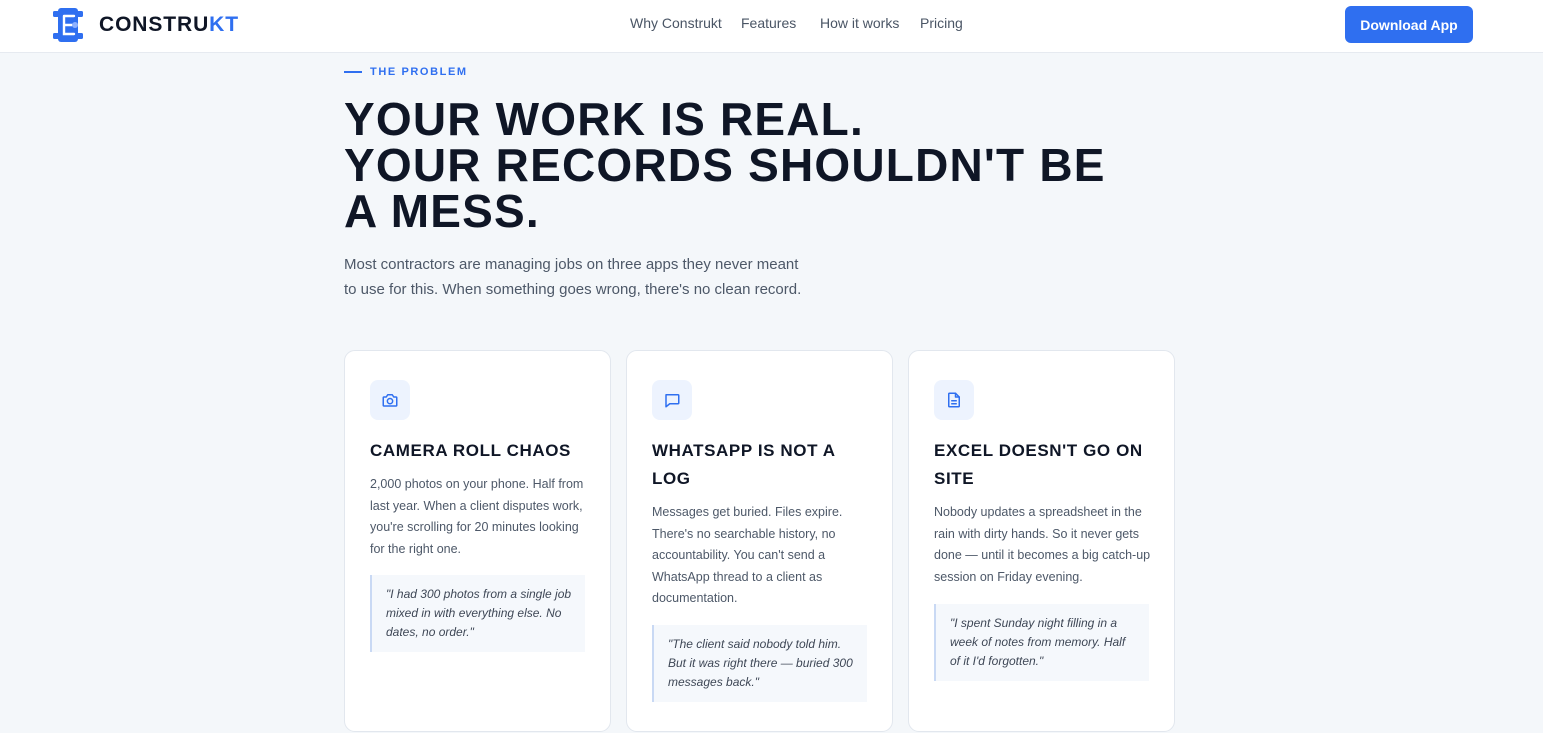  Describe the element at coordinates (676, 23) in the screenshot. I see `nav-why-construkt: Why Construkt` at that location.